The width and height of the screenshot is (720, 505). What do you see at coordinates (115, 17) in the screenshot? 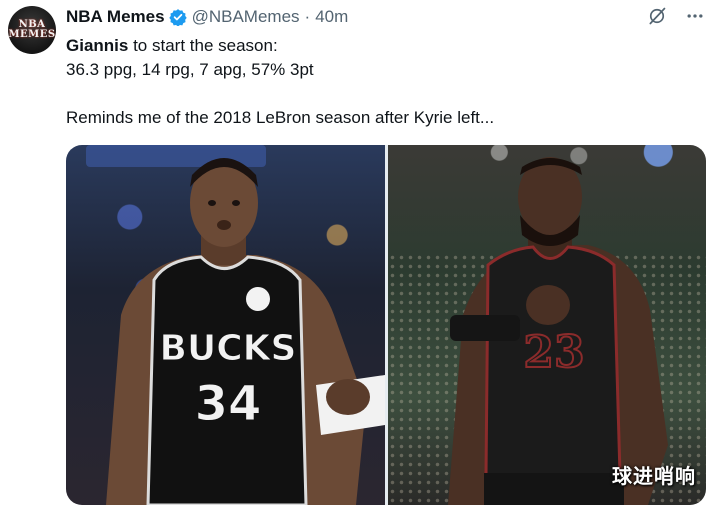
I see `display-name: NBA Memes` at bounding box center [115, 17].